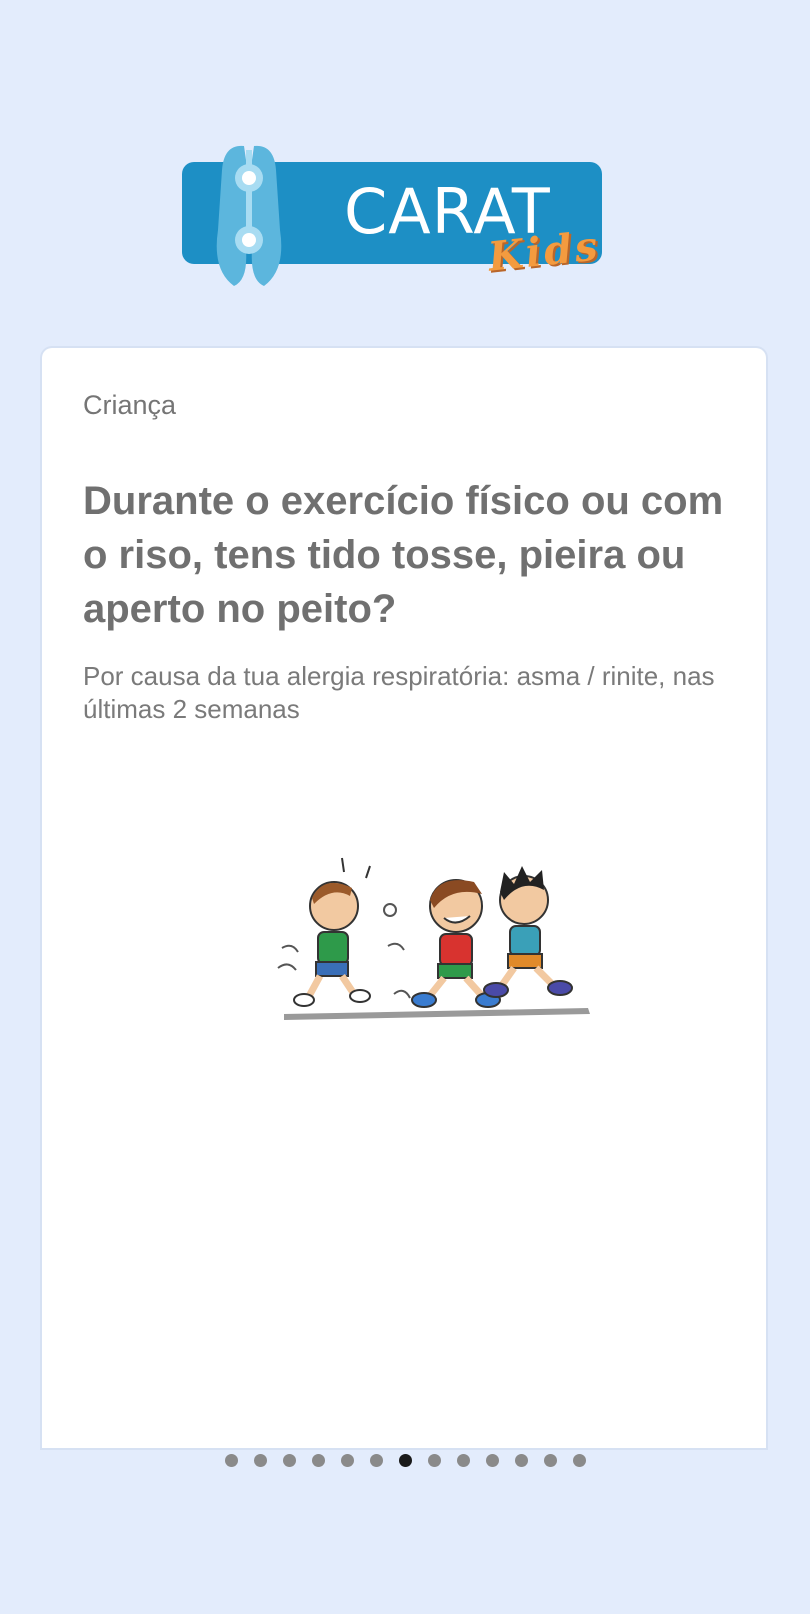 The width and height of the screenshot is (810, 1614). What do you see at coordinates (401, 216) in the screenshot?
I see `carat-kids-logo: CARAT Kids` at bounding box center [401, 216].